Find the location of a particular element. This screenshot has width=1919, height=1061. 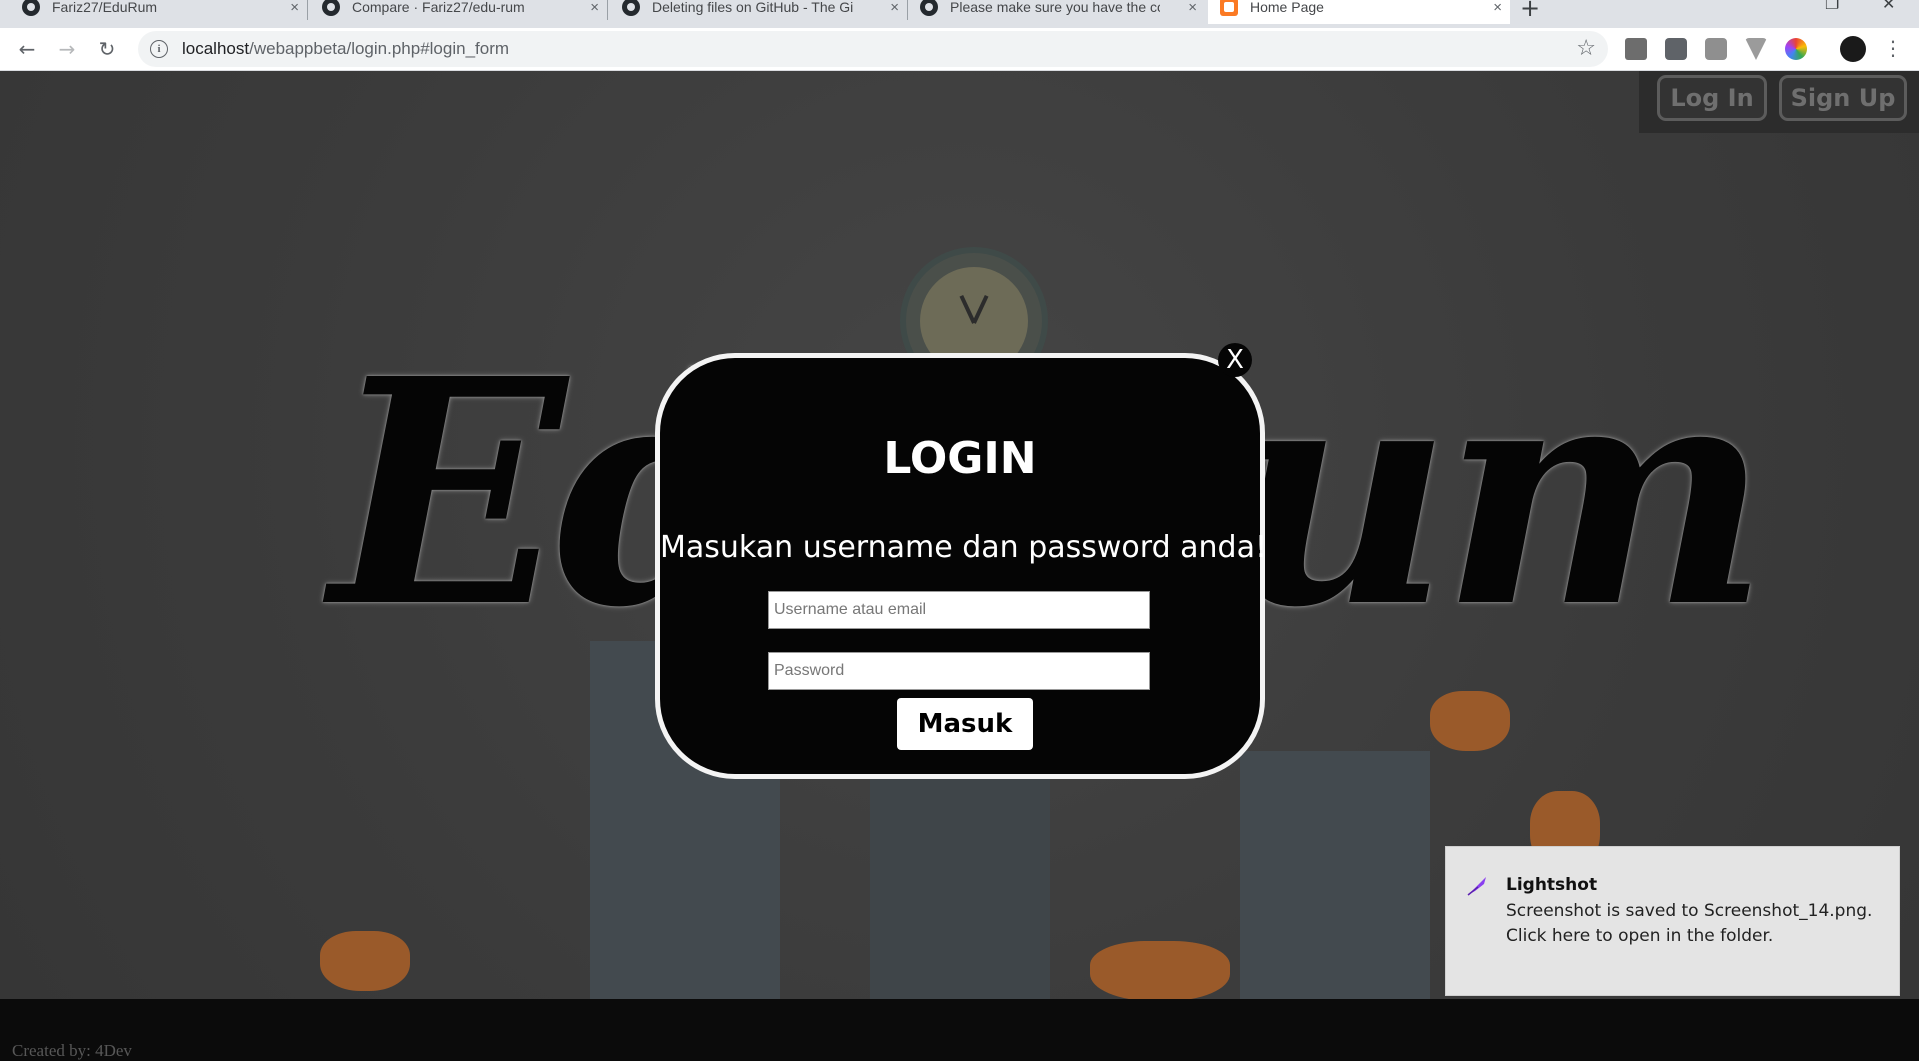

footer-credit: Created by: 4Dev is located at coordinates (72, 1050).